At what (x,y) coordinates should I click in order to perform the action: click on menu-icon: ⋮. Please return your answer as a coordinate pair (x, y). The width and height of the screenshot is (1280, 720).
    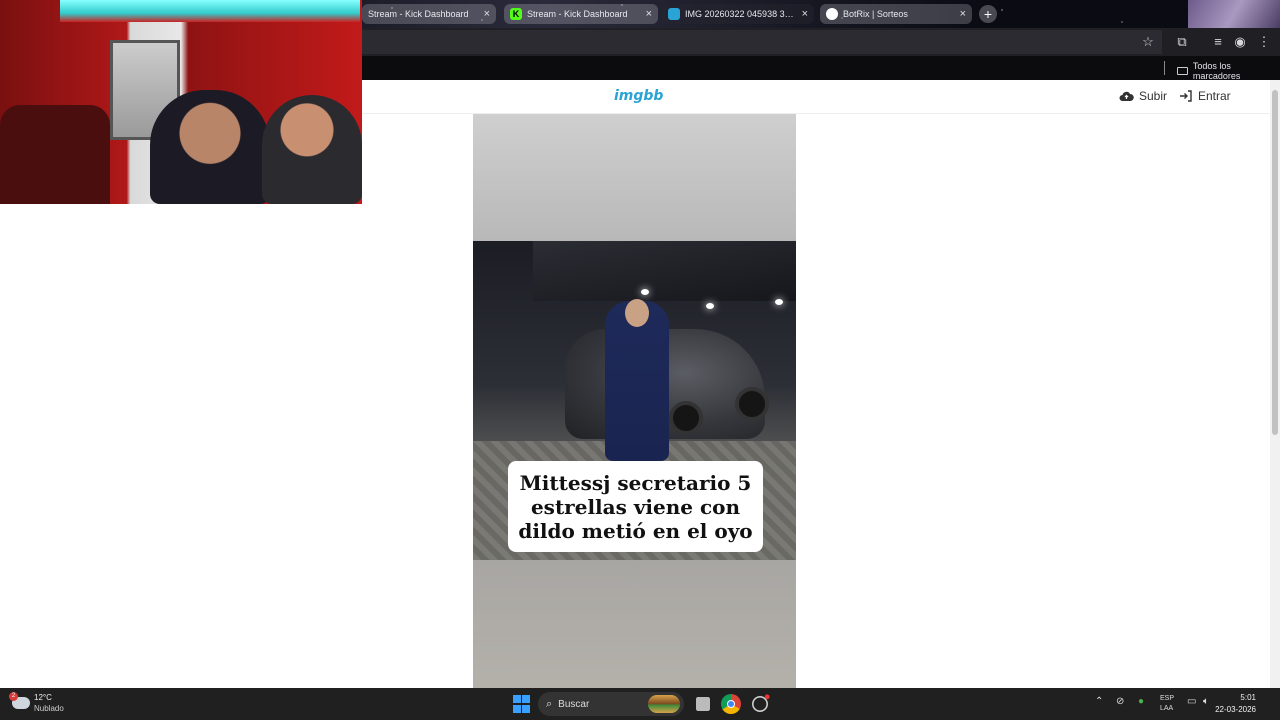
    Looking at the image, I should click on (1264, 42).